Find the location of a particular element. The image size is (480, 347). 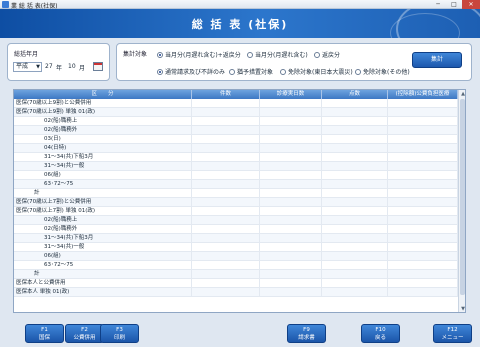

table-header: 区 分 件数 診療実日数 点数 (控除額)公費負担医療 is located at coordinates (236, 94).